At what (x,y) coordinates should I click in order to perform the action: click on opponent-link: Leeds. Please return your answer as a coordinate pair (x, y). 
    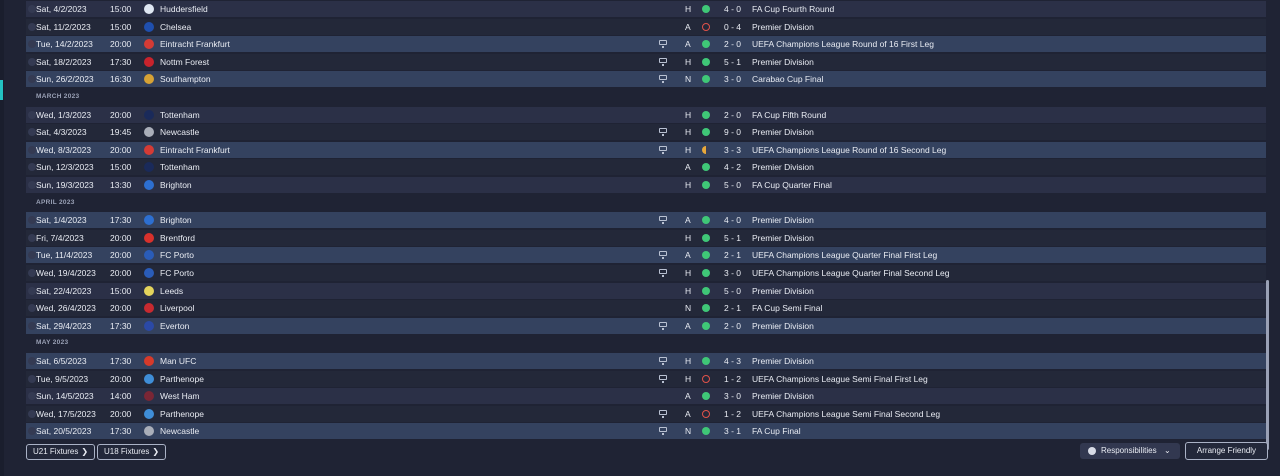
    Looking at the image, I should click on (171, 291).